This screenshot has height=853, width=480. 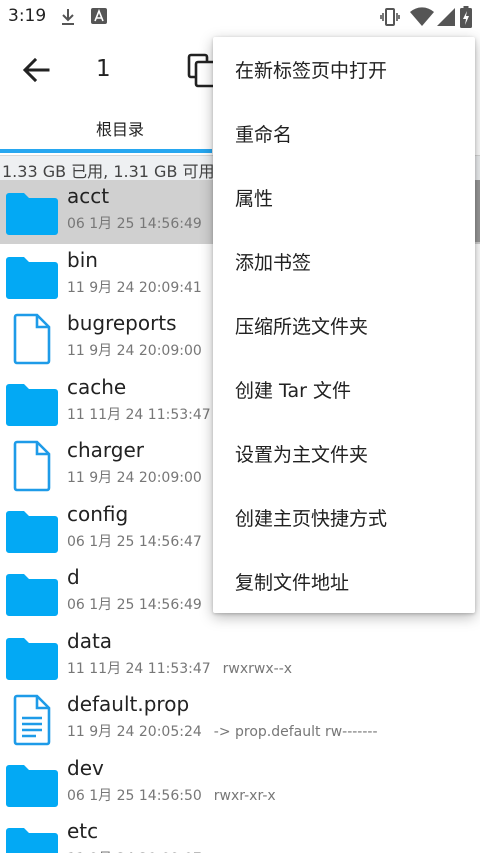 I want to click on file-name: bin, so click(x=82, y=259).